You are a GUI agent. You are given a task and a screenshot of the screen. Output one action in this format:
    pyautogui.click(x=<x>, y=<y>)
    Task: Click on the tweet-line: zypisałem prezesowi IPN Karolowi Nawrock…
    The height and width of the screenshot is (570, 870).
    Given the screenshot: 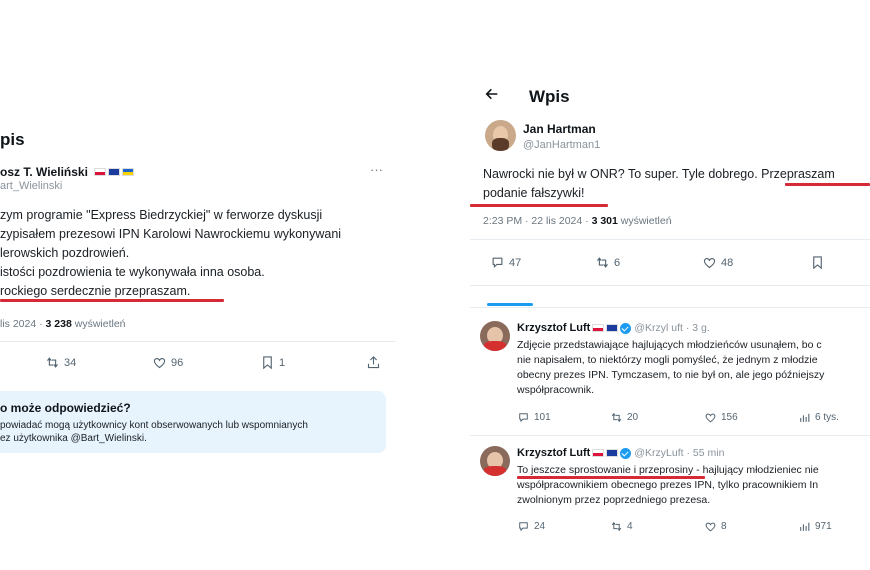 What is the action you would take?
    pyautogui.click(x=171, y=234)
    